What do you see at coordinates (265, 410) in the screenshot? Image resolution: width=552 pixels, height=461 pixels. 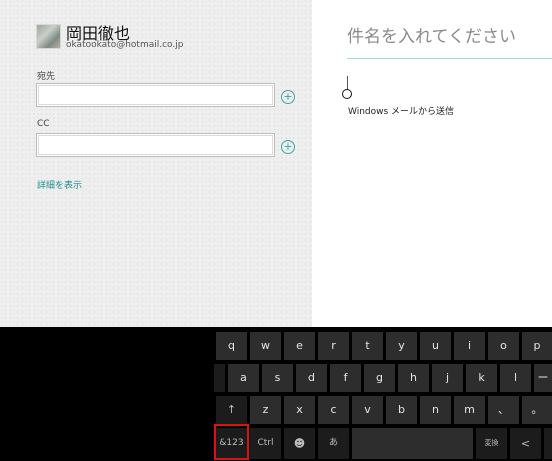 I see `key-z: z` at bounding box center [265, 410].